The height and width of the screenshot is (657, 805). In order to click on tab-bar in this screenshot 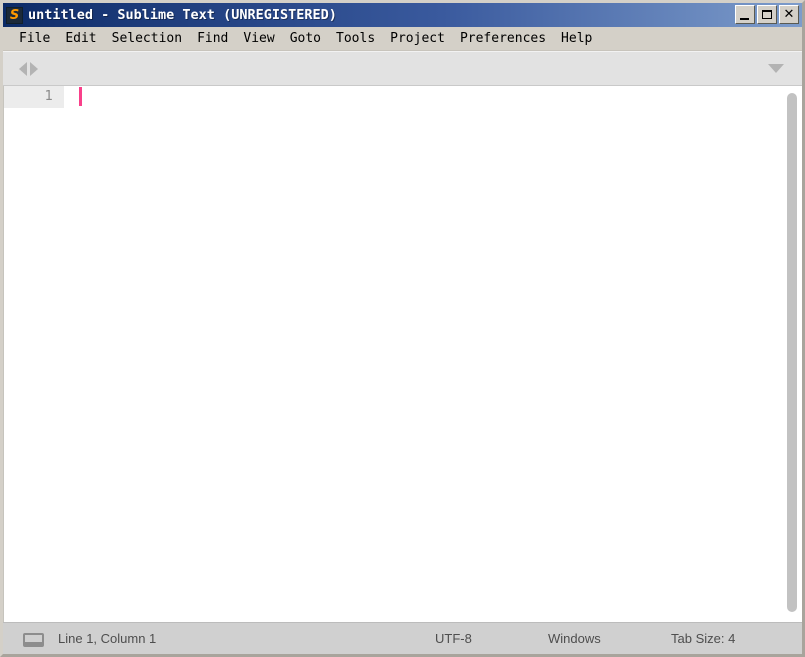, I will do `click(402, 68)`.